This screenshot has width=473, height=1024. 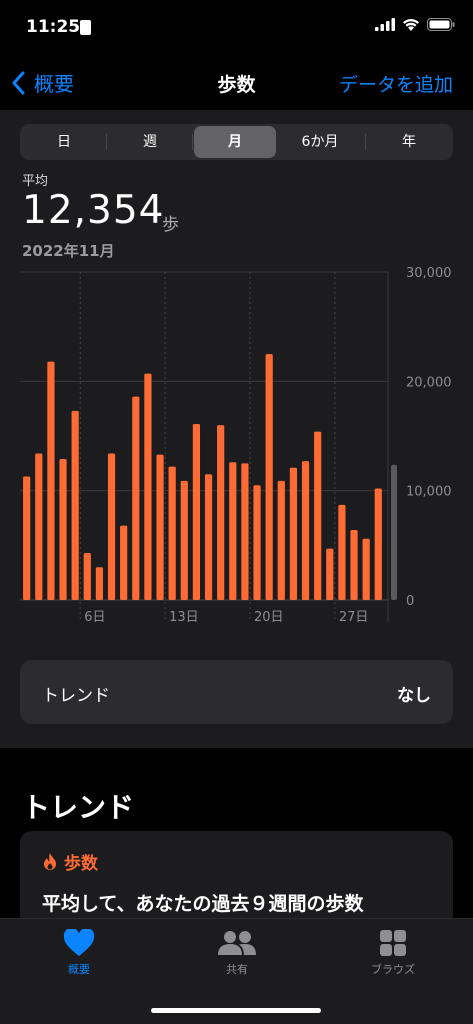 I want to click on tab-browse-label: ブラウズ, so click(x=393, y=969).